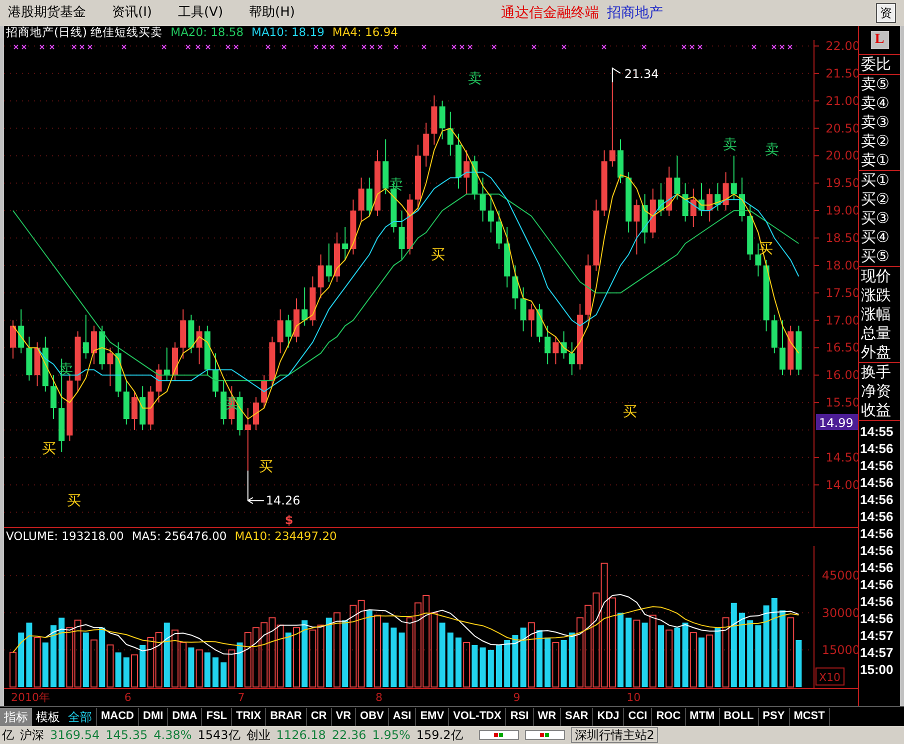 The image size is (904, 744). I want to click on quote-label: 卖④, so click(875, 103).